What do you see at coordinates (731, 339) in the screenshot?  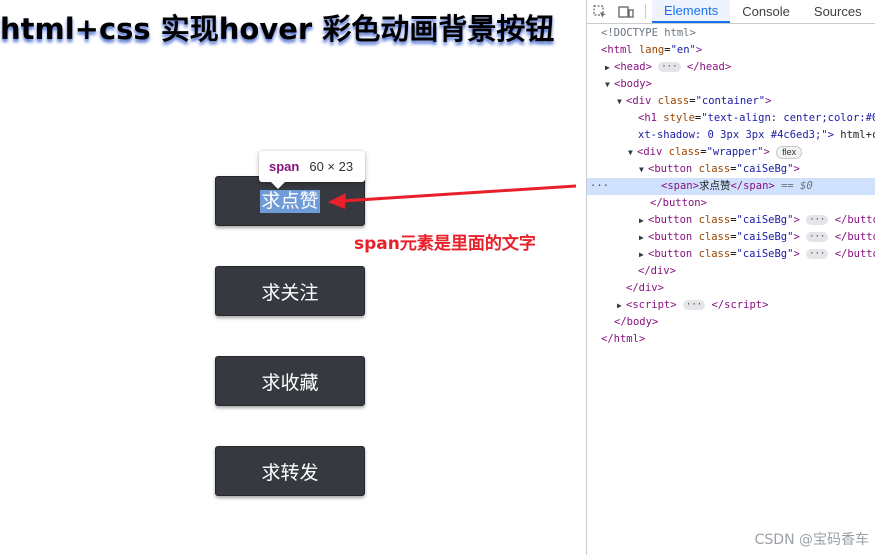 I see `dom-node-html-close: </html>` at bounding box center [731, 339].